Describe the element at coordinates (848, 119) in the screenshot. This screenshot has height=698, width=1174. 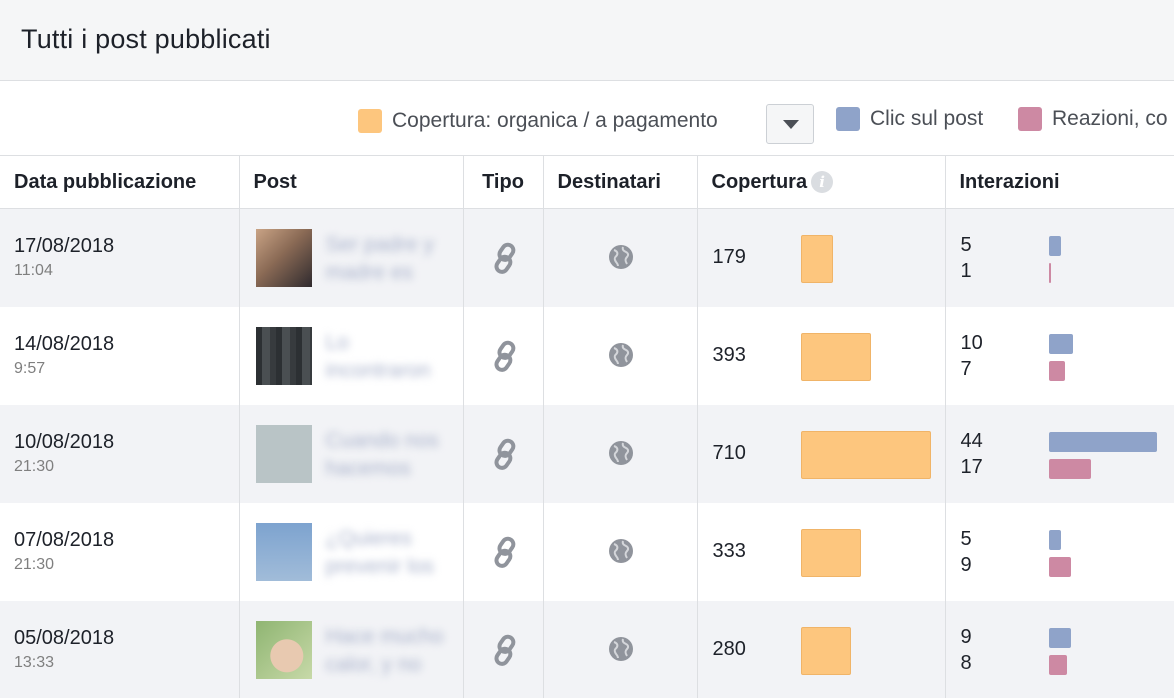
I see `legend-clicks-swatch` at that location.